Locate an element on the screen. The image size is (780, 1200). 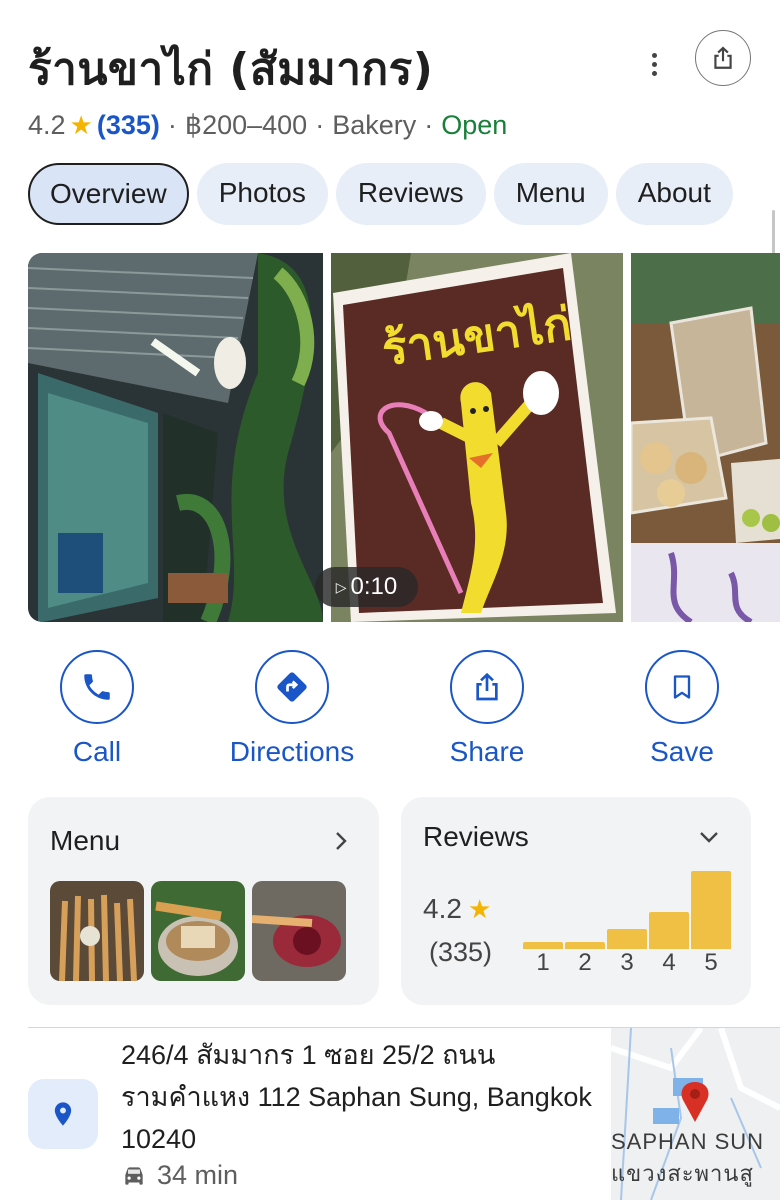
save-label: Save is located at coordinates (682, 751).